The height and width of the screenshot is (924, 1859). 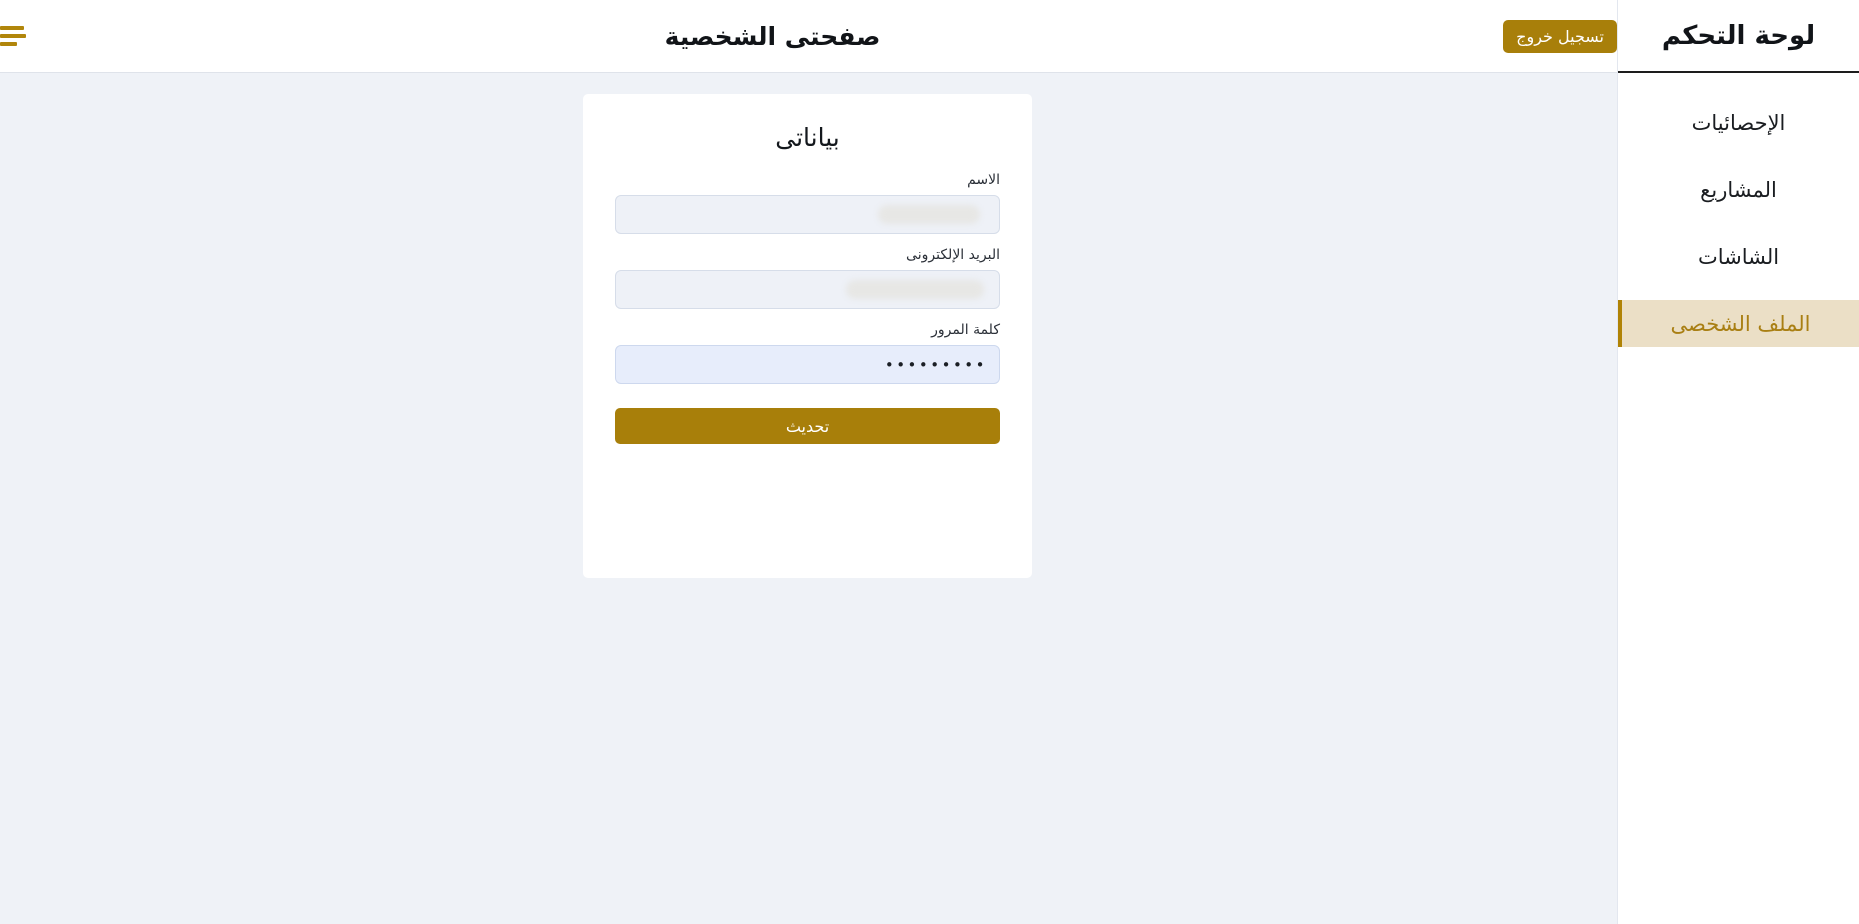 What do you see at coordinates (807, 289) in the screenshot?
I see `email-input` at bounding box center [807, 289].